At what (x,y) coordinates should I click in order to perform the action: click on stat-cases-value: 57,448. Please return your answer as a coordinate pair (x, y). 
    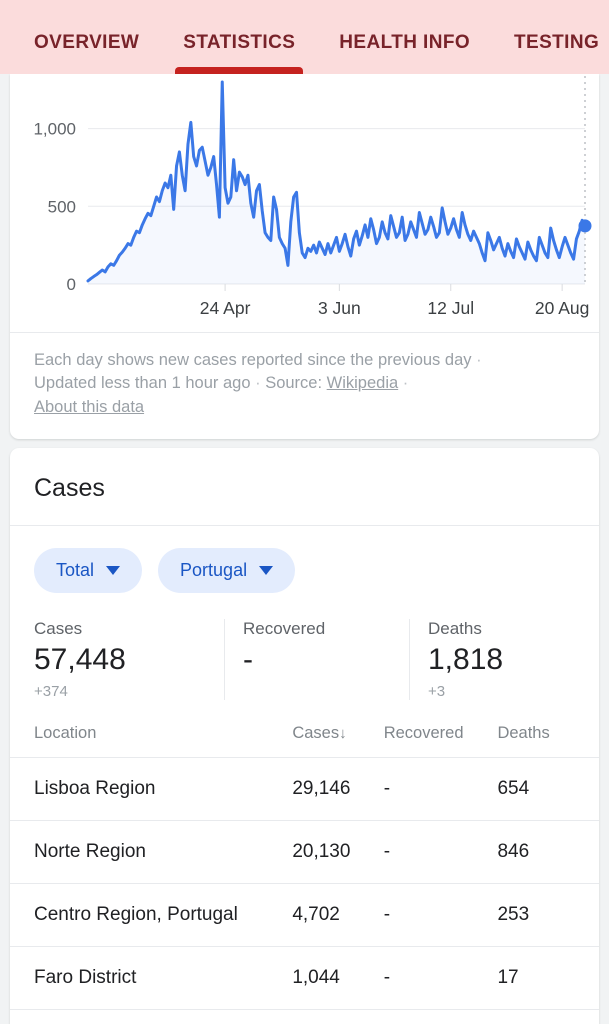
    Looking at the image, I should click on (80, 660).